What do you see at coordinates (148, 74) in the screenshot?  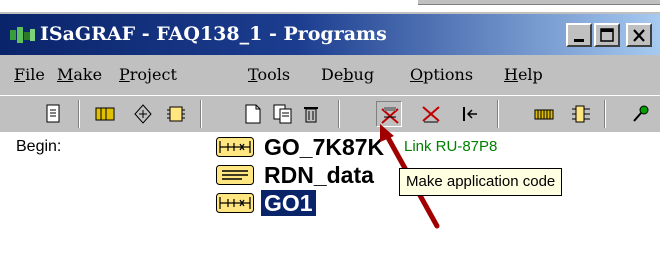 I see `menu-project: Project` at bounding box center [148, 74].